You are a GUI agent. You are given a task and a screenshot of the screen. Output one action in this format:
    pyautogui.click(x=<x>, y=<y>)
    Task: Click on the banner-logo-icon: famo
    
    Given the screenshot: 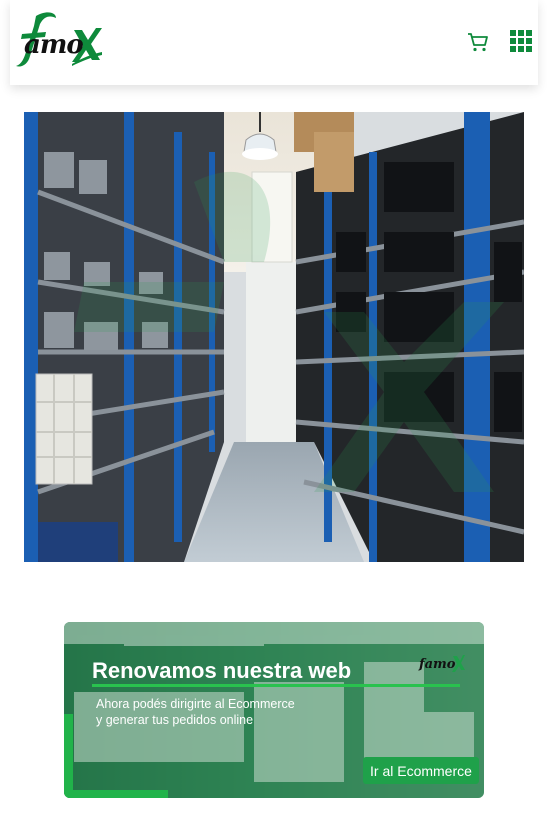 What is the action you would take?
    pyautogui.click(x=441, y=663)
    